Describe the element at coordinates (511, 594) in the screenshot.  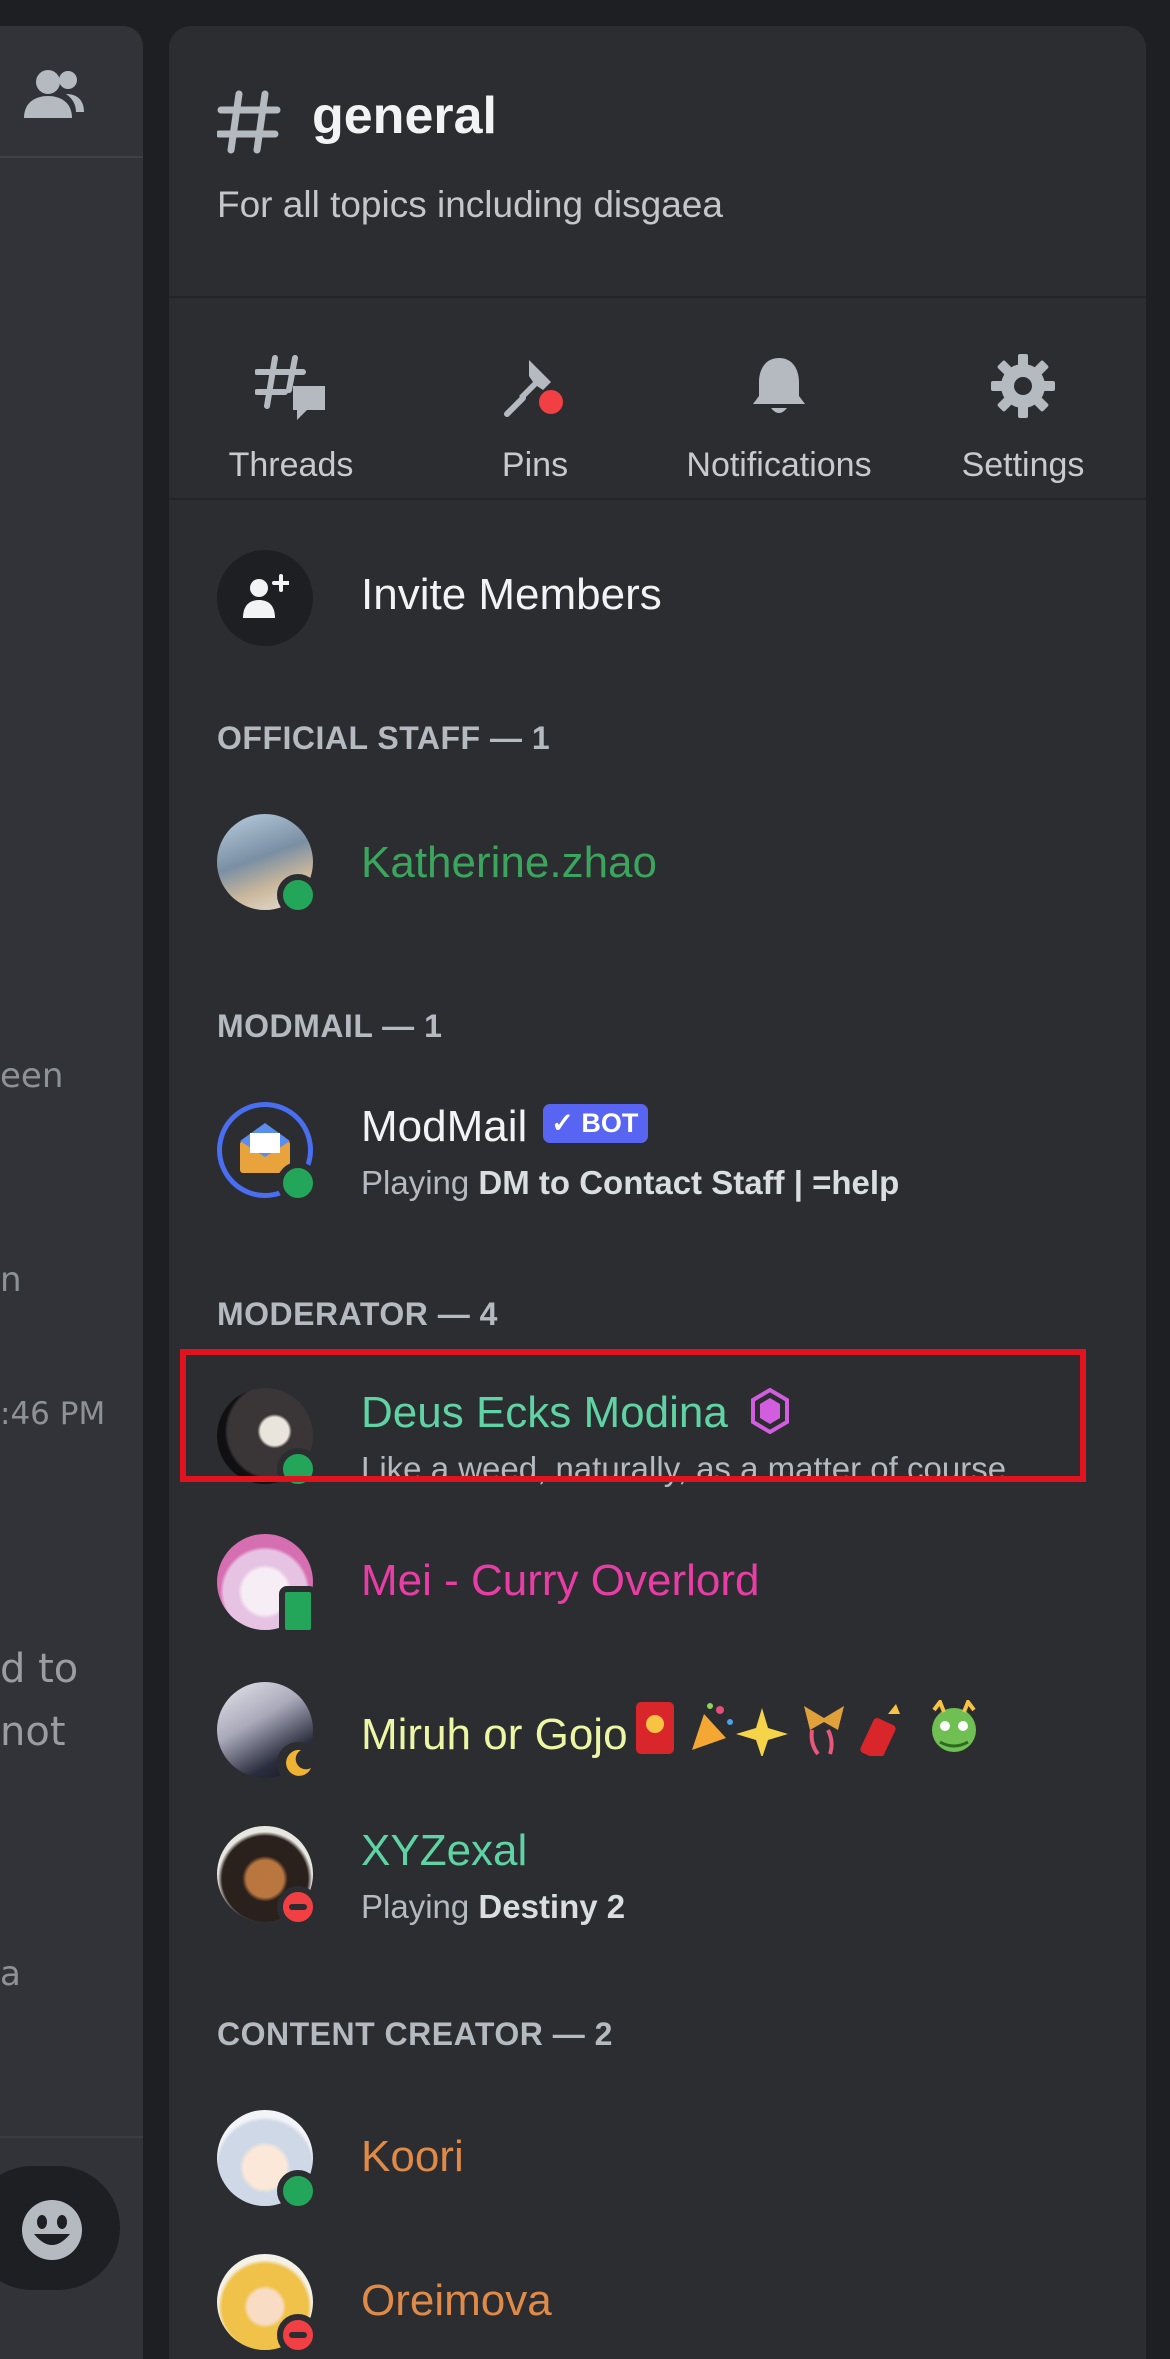
I see `invite-members-label: Invite Members` at that location.